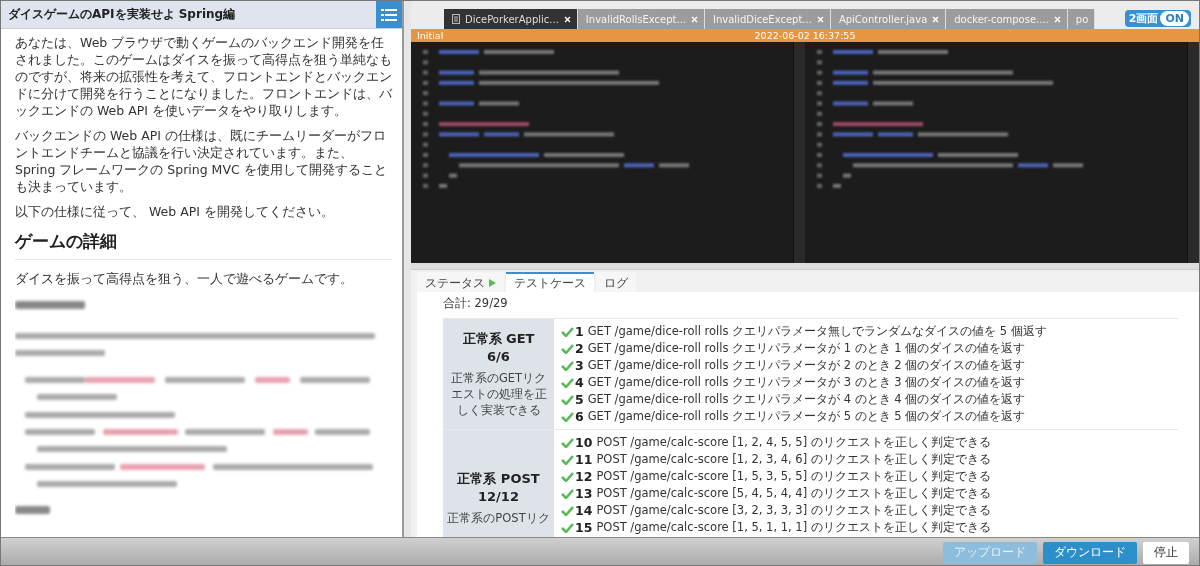  Describe the element at coordinates (579, 348) in the screenshot. I see `case-number: 2` at that location.